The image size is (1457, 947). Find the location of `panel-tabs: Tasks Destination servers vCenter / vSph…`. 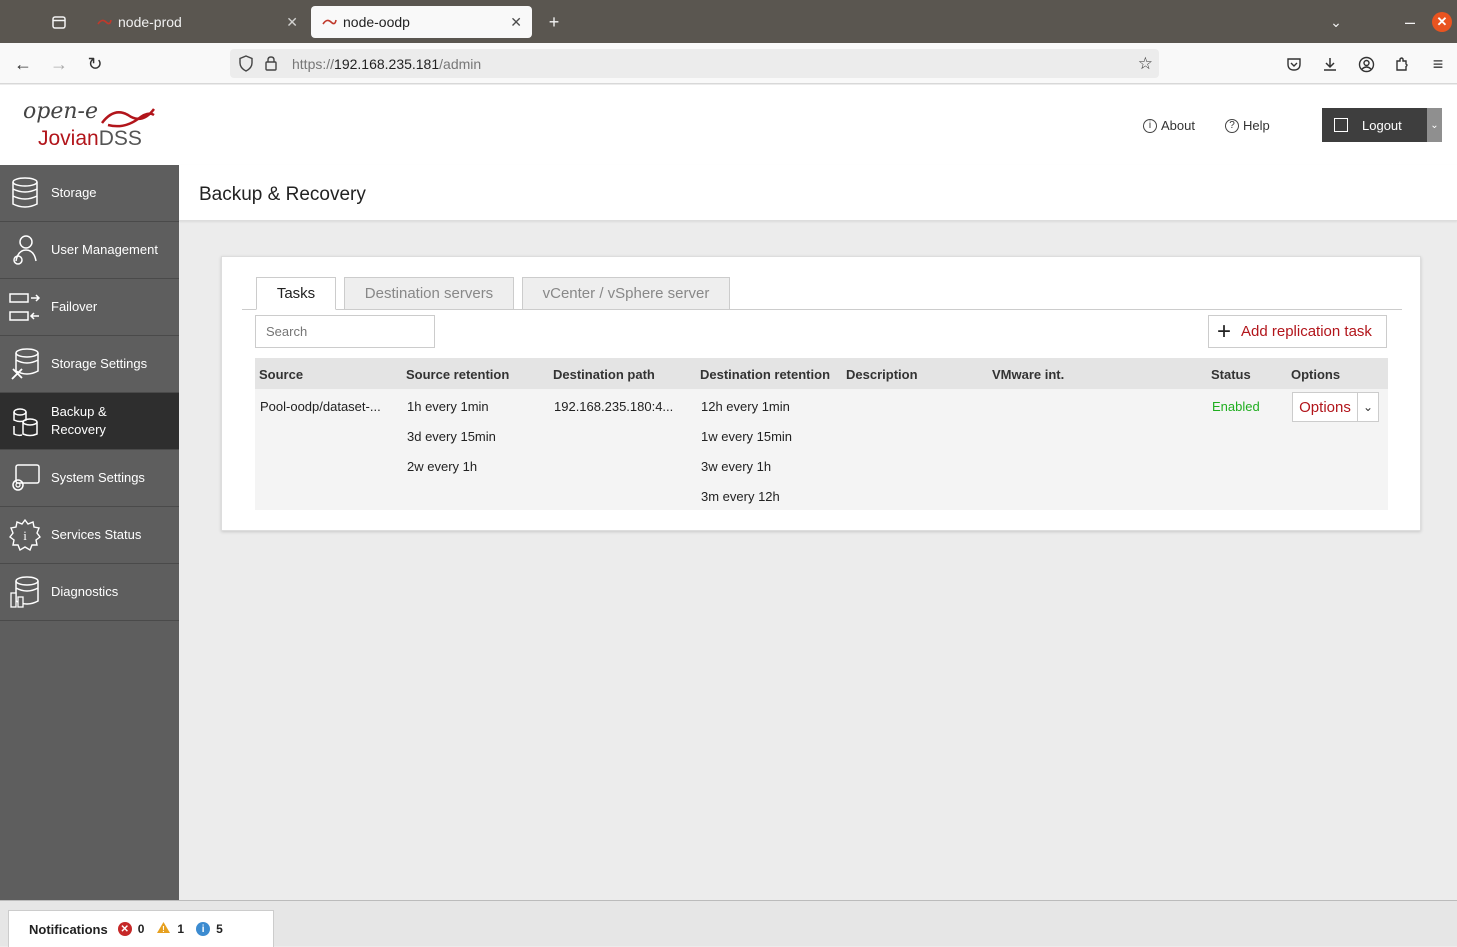

panel-tabs: Tasks Destination servers vCenter / vSph… is located at coordinates (822, 293).